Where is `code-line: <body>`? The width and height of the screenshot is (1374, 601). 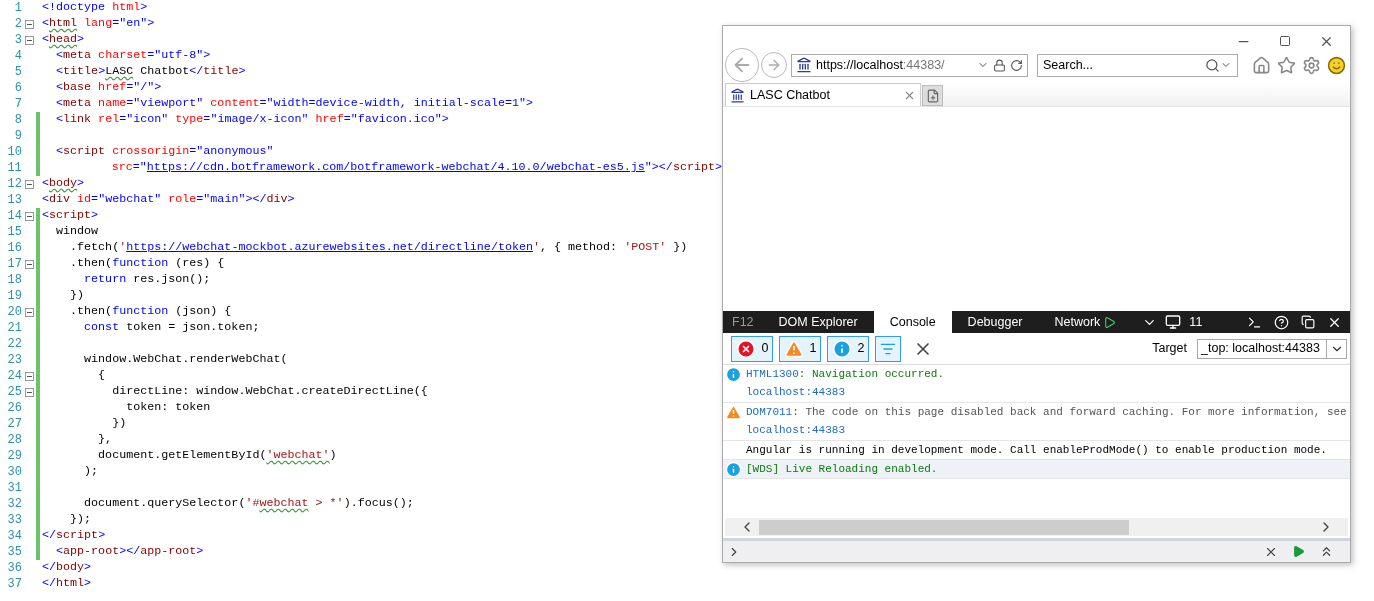
code-line: <body> is located at coordinates (63, 184).